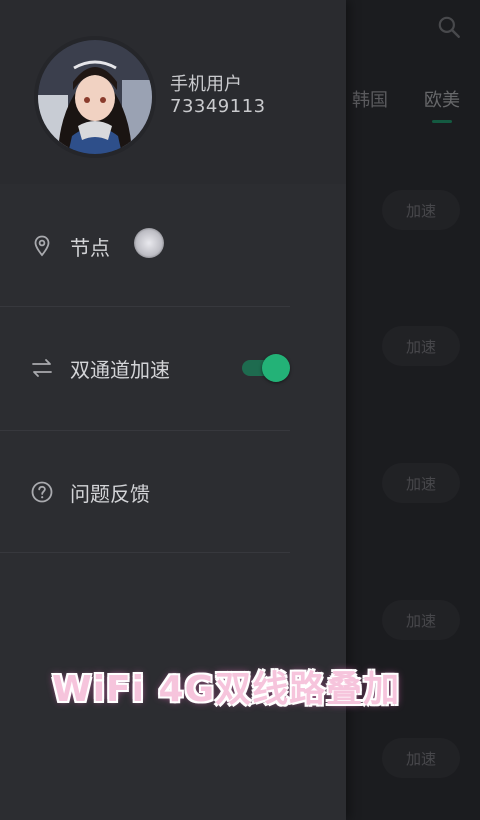 Image resolution: width=480 pixels, height=820 pixels. What do you see at coordinates (42, 492) in the screenshot?
I see `help-circle-icon` at bounding box center [42, 492].